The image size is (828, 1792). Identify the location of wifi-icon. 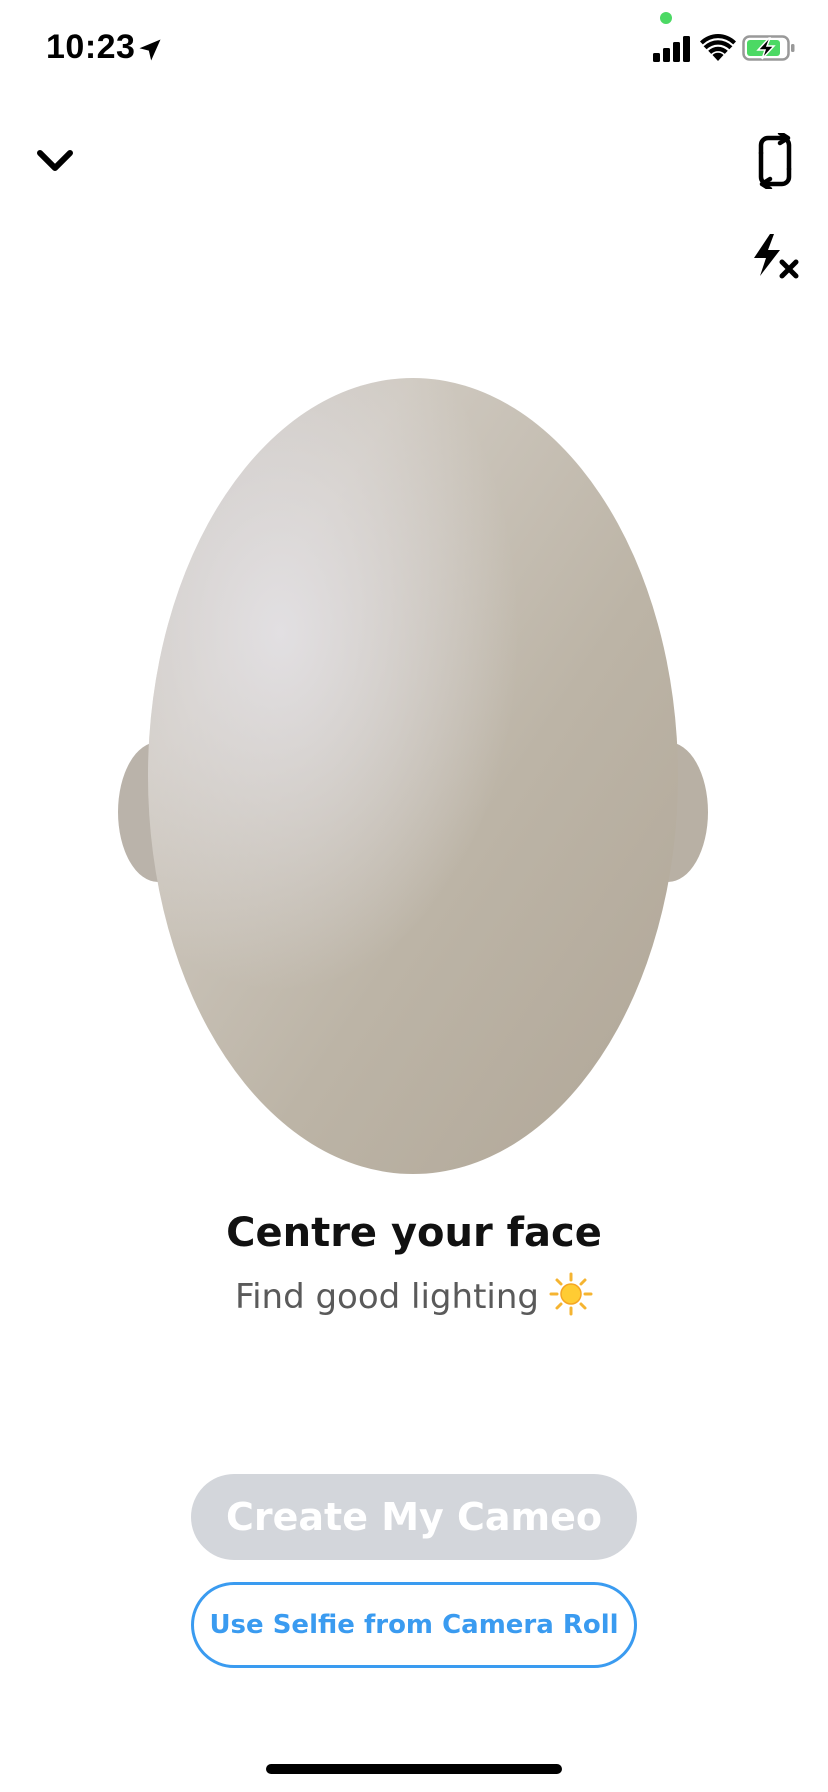
(718, 47).